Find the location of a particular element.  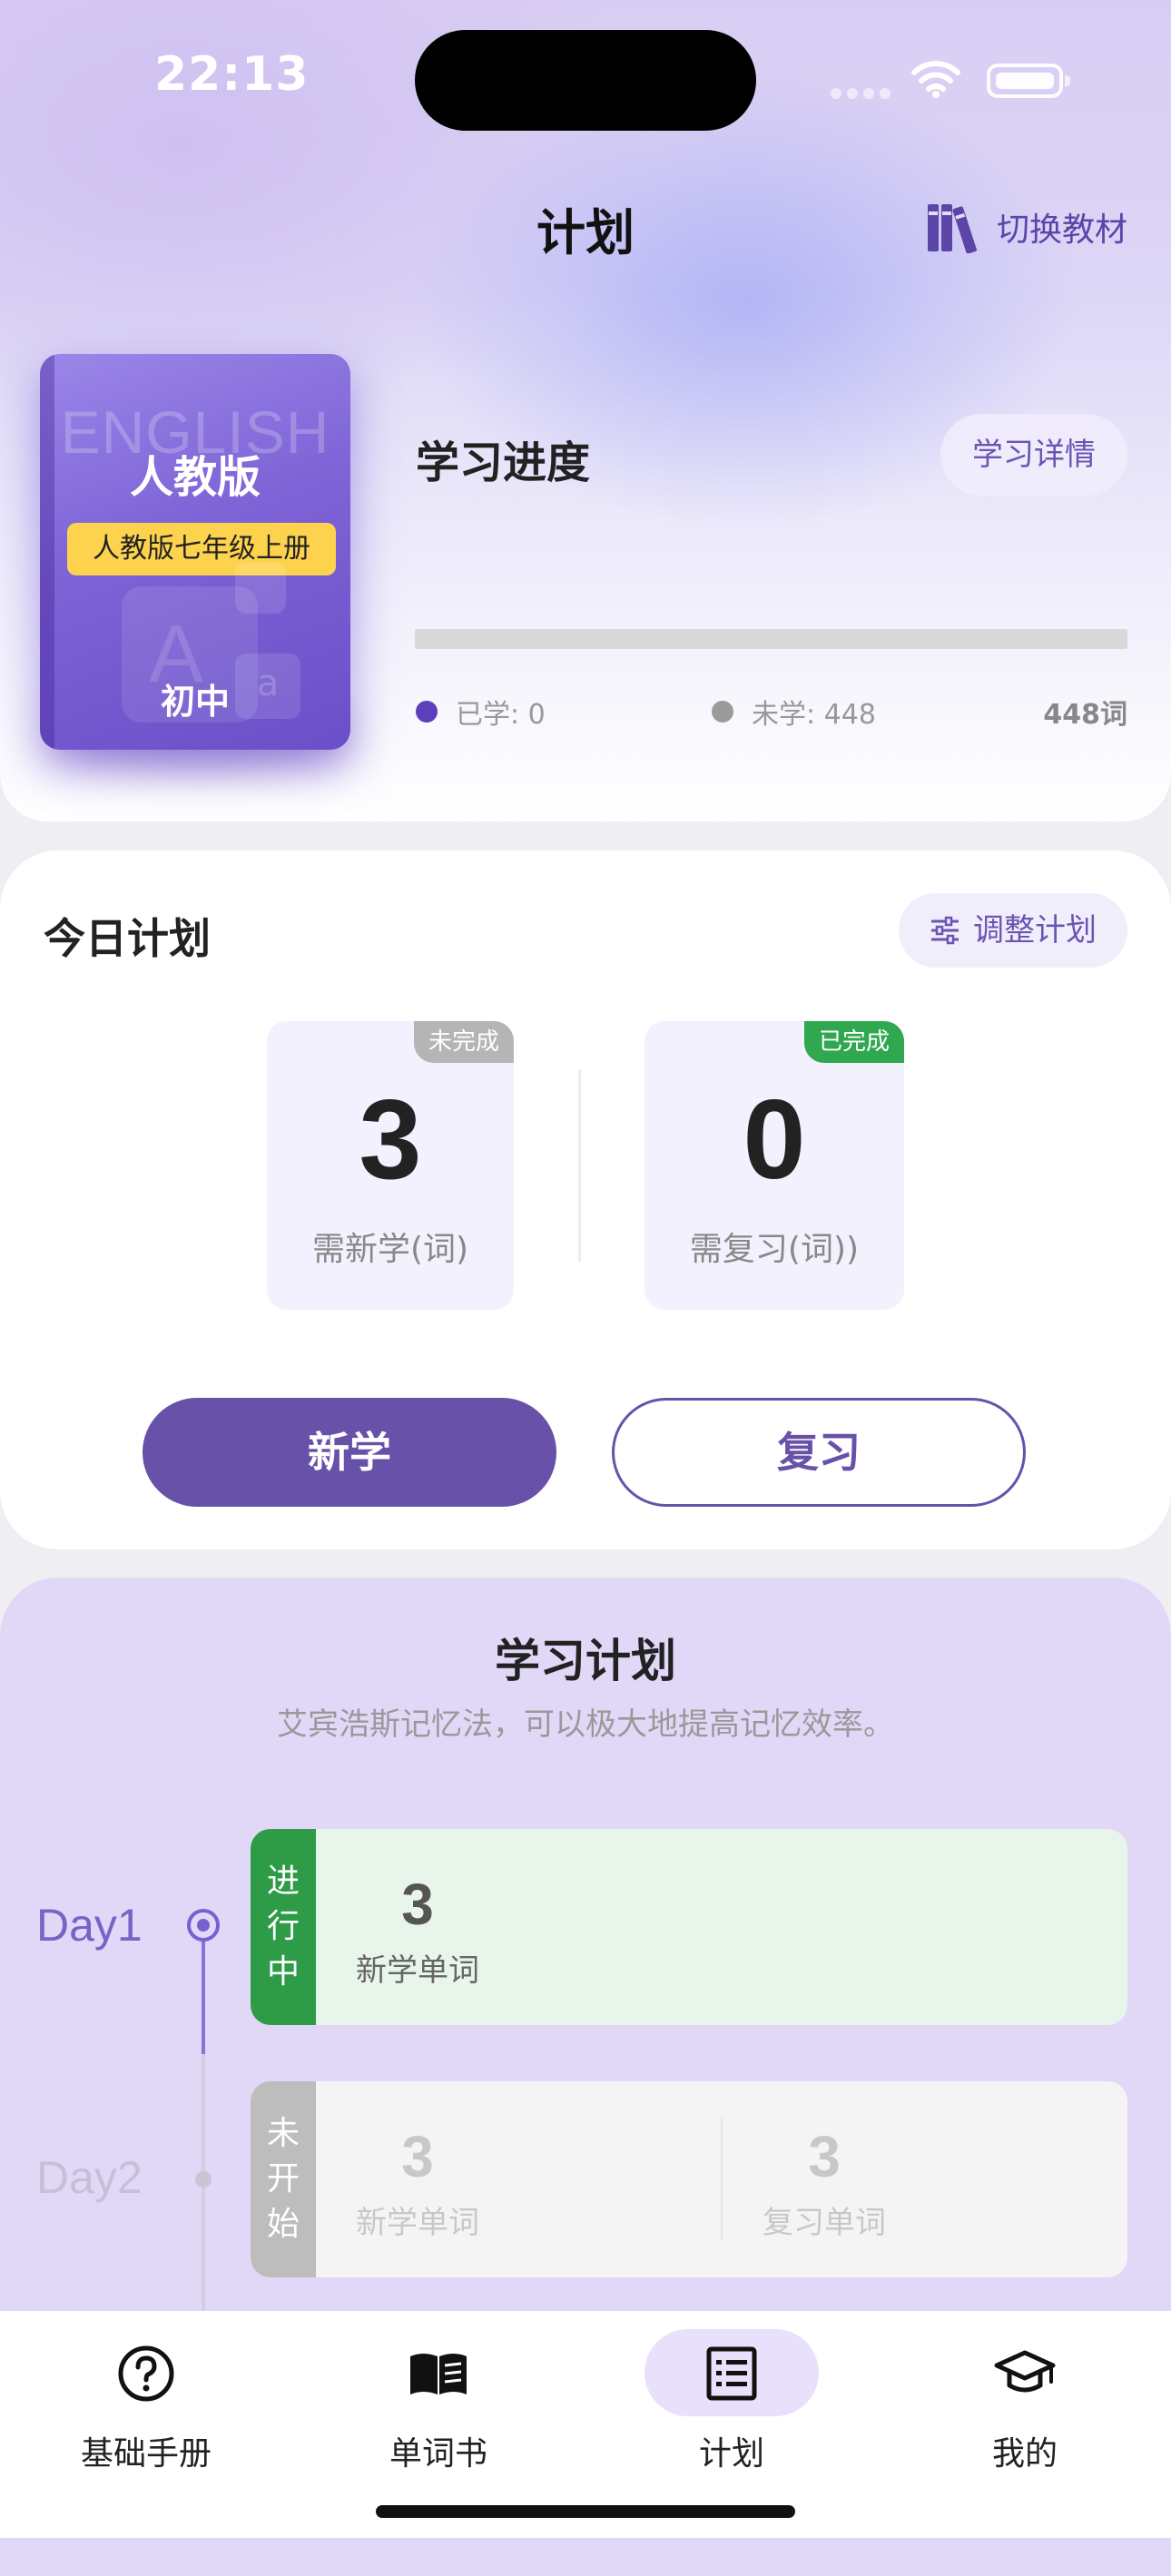

day-status-in-progress: 进 行 中 is located at coordinates (284, 1927).